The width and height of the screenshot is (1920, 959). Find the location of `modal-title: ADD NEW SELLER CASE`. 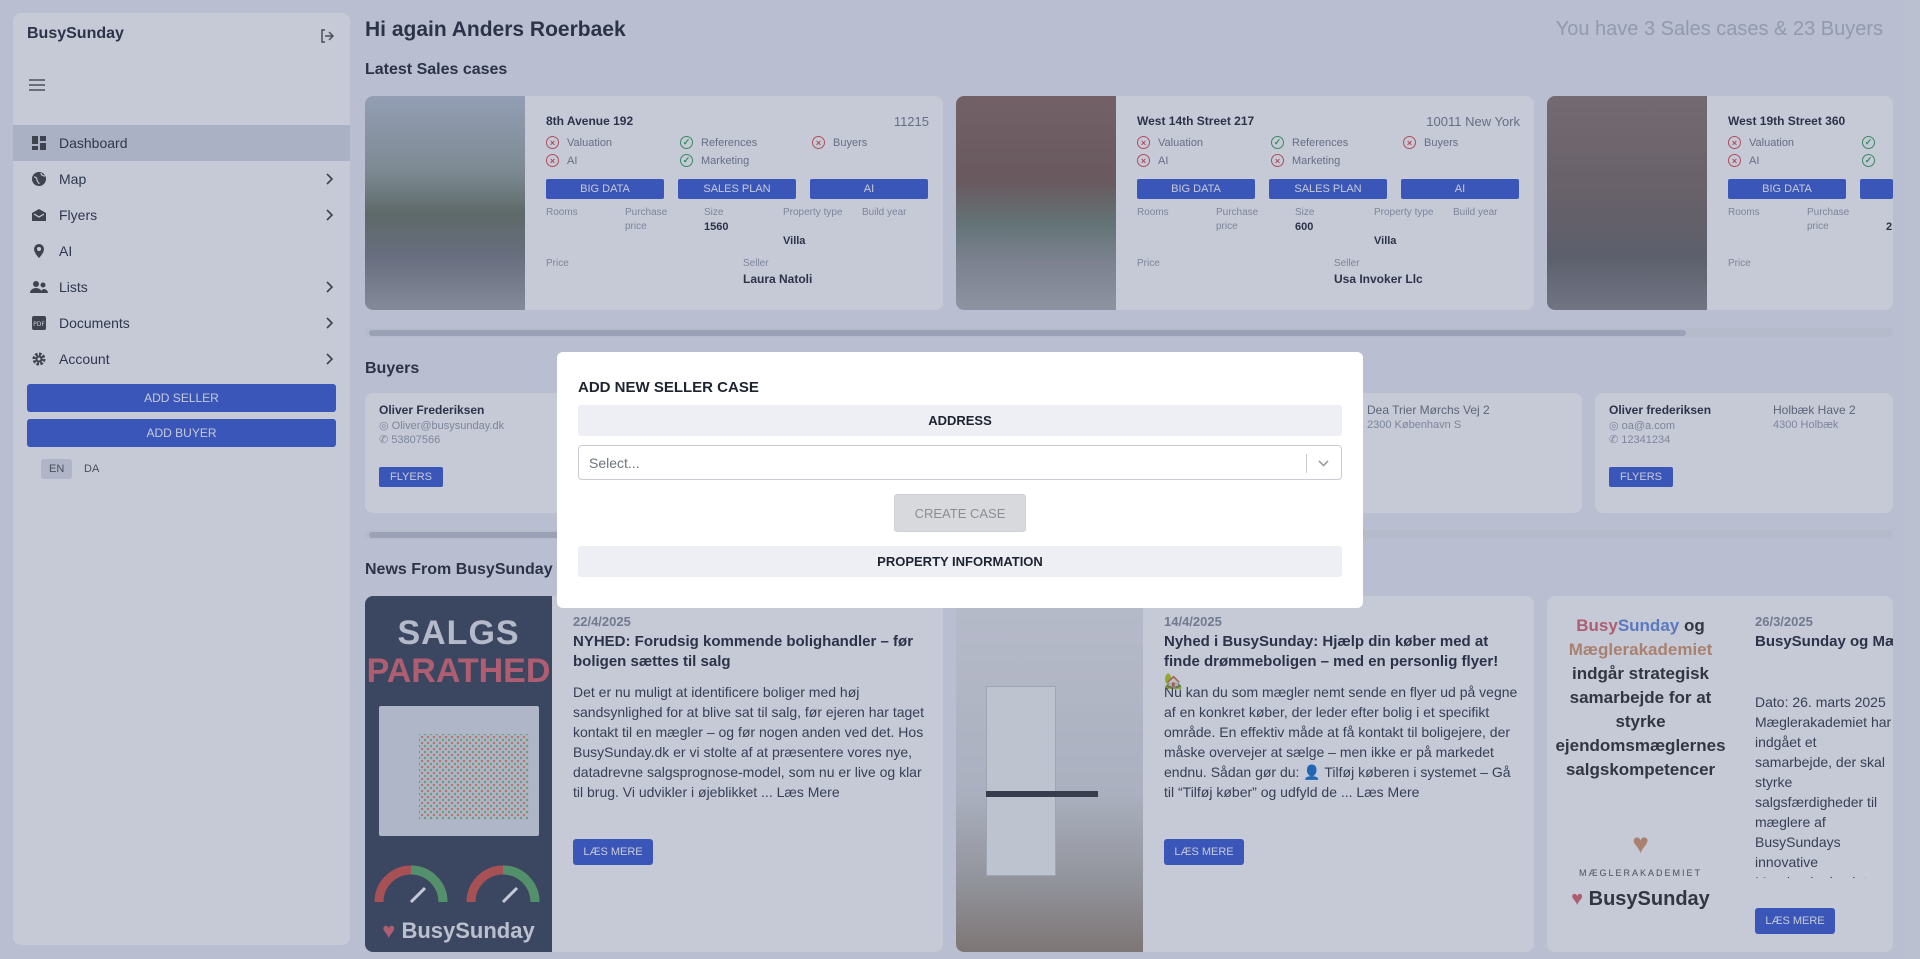

modal-title: ADD NEW SELLER CASE is located at coordinates (668, 387).